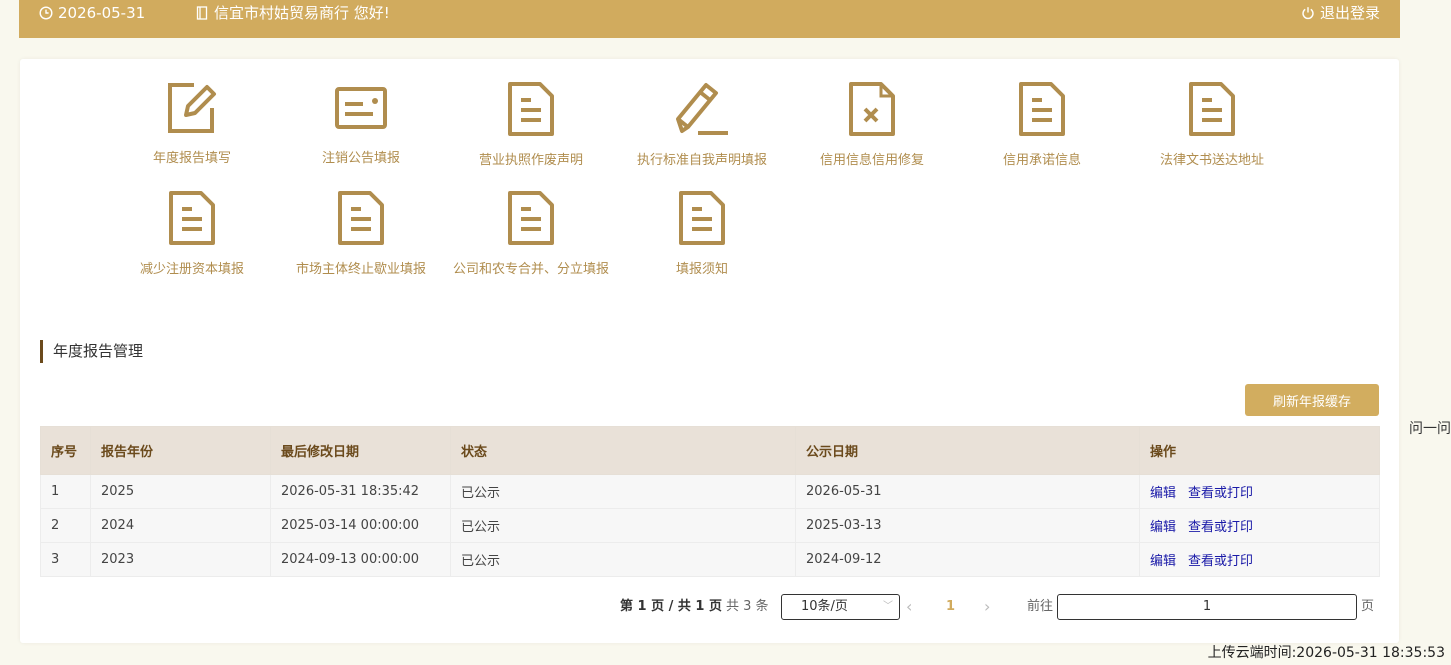 The image size is (1451, 665). I want to click on cell-no: 3, so click(65, 559).